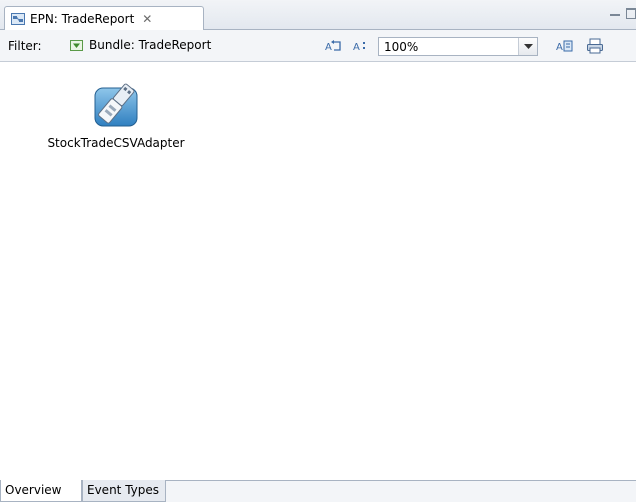  I want to click on epn-toolbar: Filter: Bundle: TradeReport A A 100% A, so click(318, 46).